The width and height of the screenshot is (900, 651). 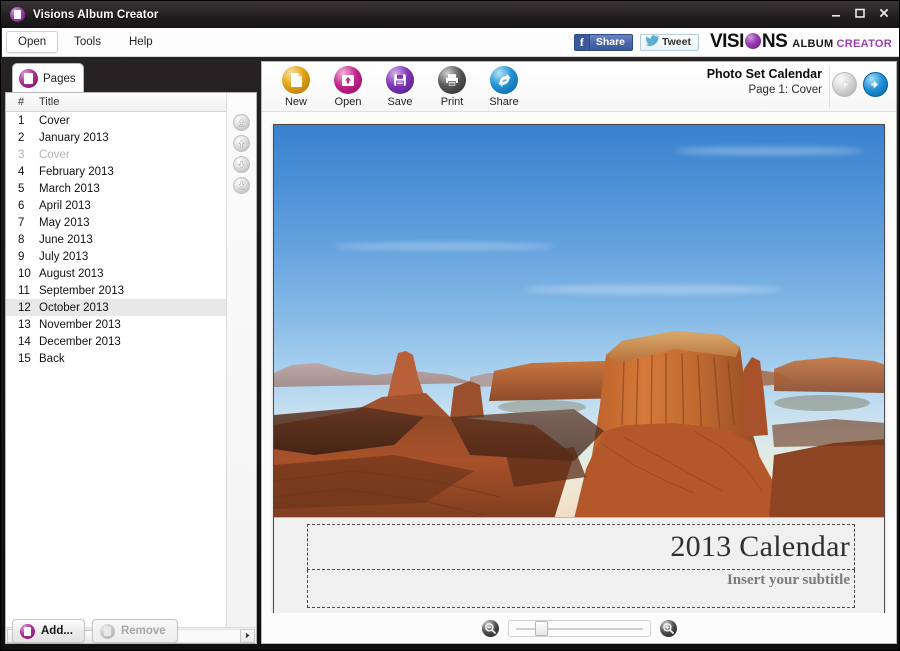 What do you see at coordinates (875, 84) in the screenshot?
I see `next-page-button` at bounding box center [875, 84].